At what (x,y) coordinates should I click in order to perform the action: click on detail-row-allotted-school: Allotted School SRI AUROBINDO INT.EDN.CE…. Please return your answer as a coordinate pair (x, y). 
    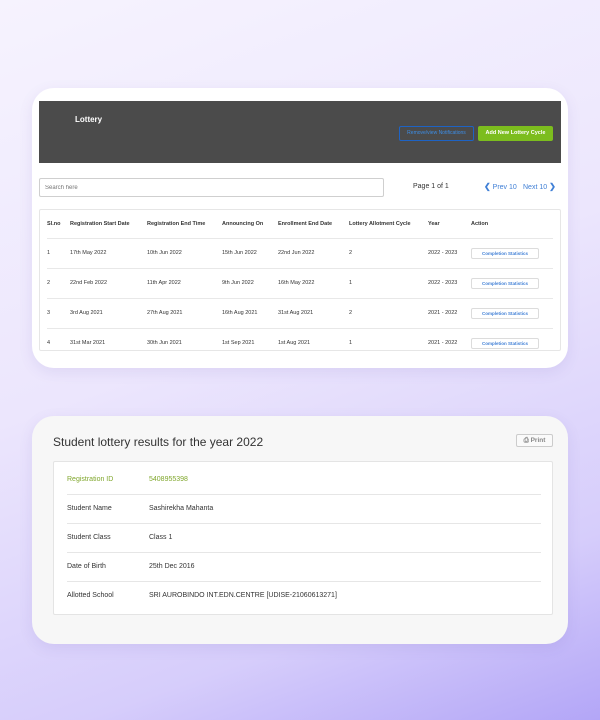
    Looking at the image, I should click on (304, 596).